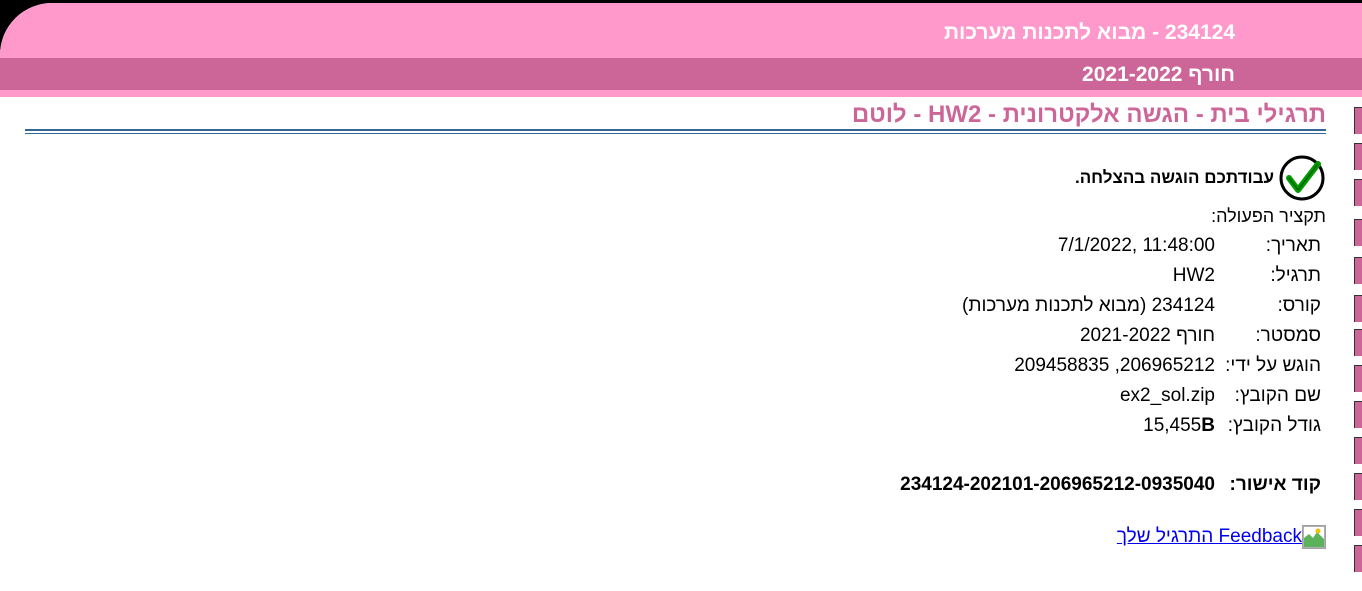 The image size is (1362, 591). Describe the element at coordinates (1088, 114) in the screenshot. I see `page-heading: תרגילי בית - הגשה אלקטרונית - HW2 - לוטם` at that location.